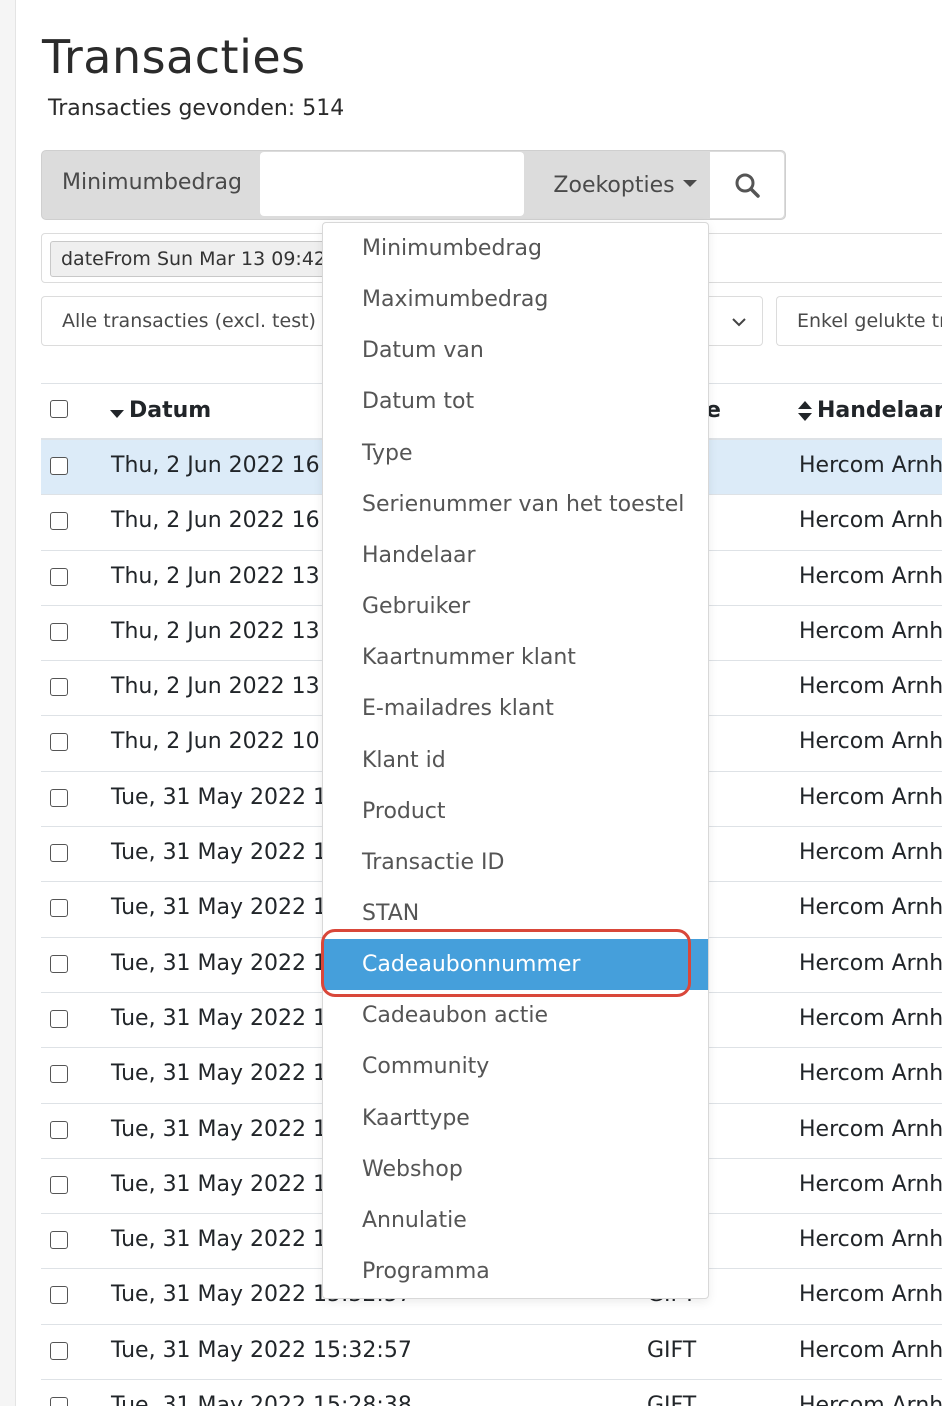  Describe the element at coordinates (197, 259) in the screenshot. I see `filter-chip: dateFrom Sun Mar 13 09:42:` at that location.